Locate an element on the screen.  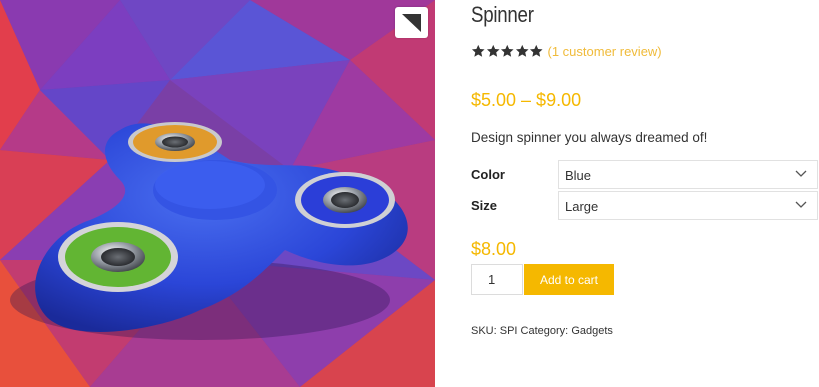
variation-row-color: Color Blue is located at coordinates (645, 175).